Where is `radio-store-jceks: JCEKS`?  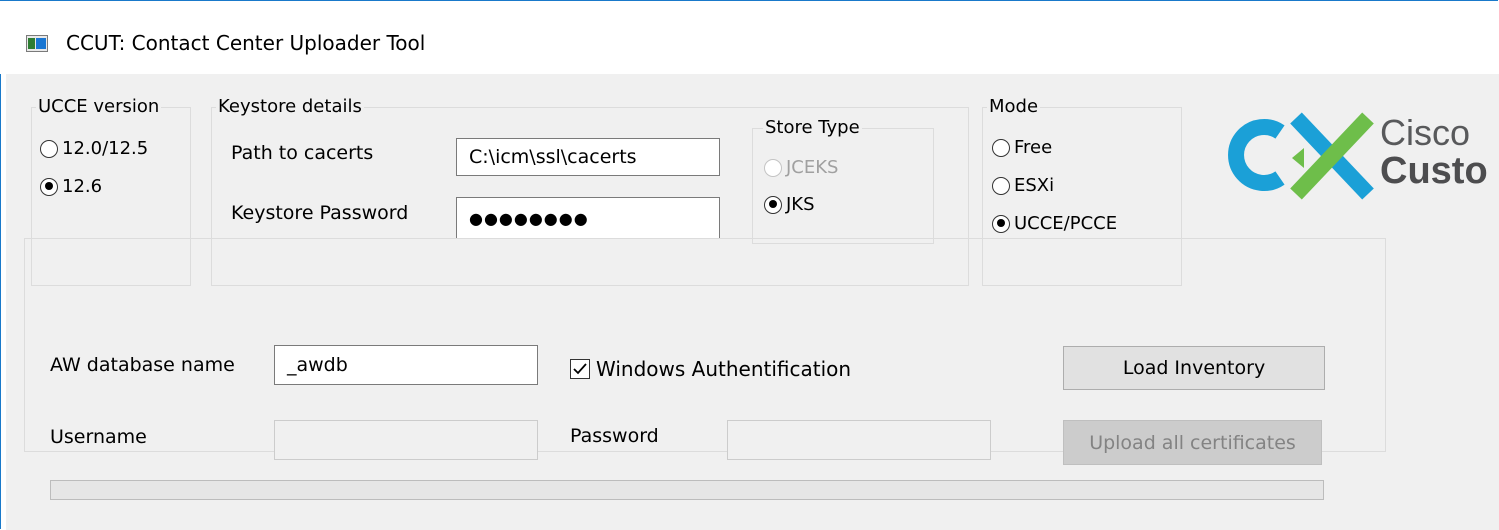 radio-store-jceks: JCEKS is located at coordinates (801, 167).